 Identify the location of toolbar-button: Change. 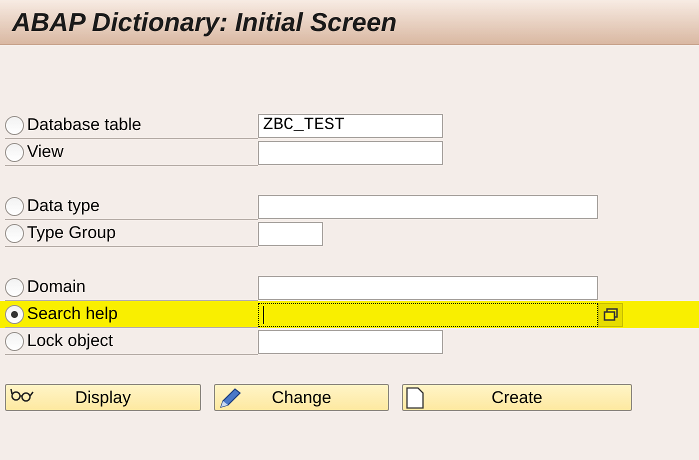
(301, 397).